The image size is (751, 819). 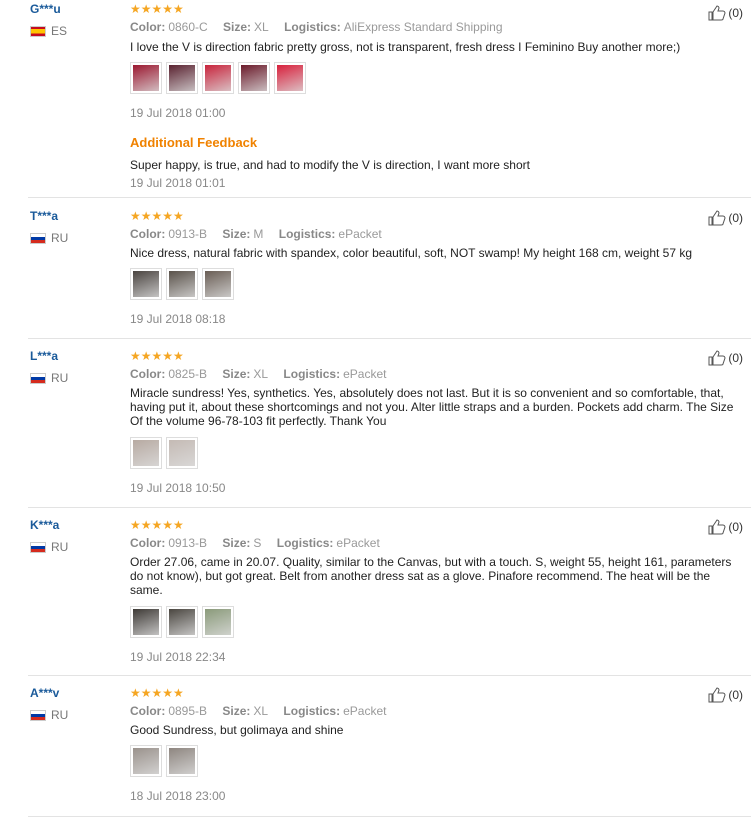 What do you see at coordinates (38, 31) in the screenshot?
I see `spain-flag-icon` at bounding box center [38, 31].